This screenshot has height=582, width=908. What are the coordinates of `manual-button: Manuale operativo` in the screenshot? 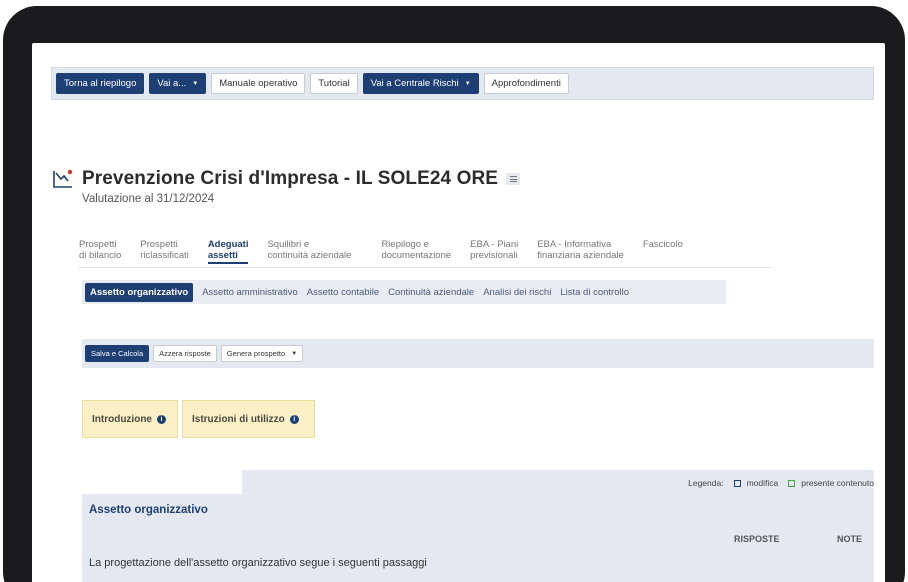 It's located at (258, 83).